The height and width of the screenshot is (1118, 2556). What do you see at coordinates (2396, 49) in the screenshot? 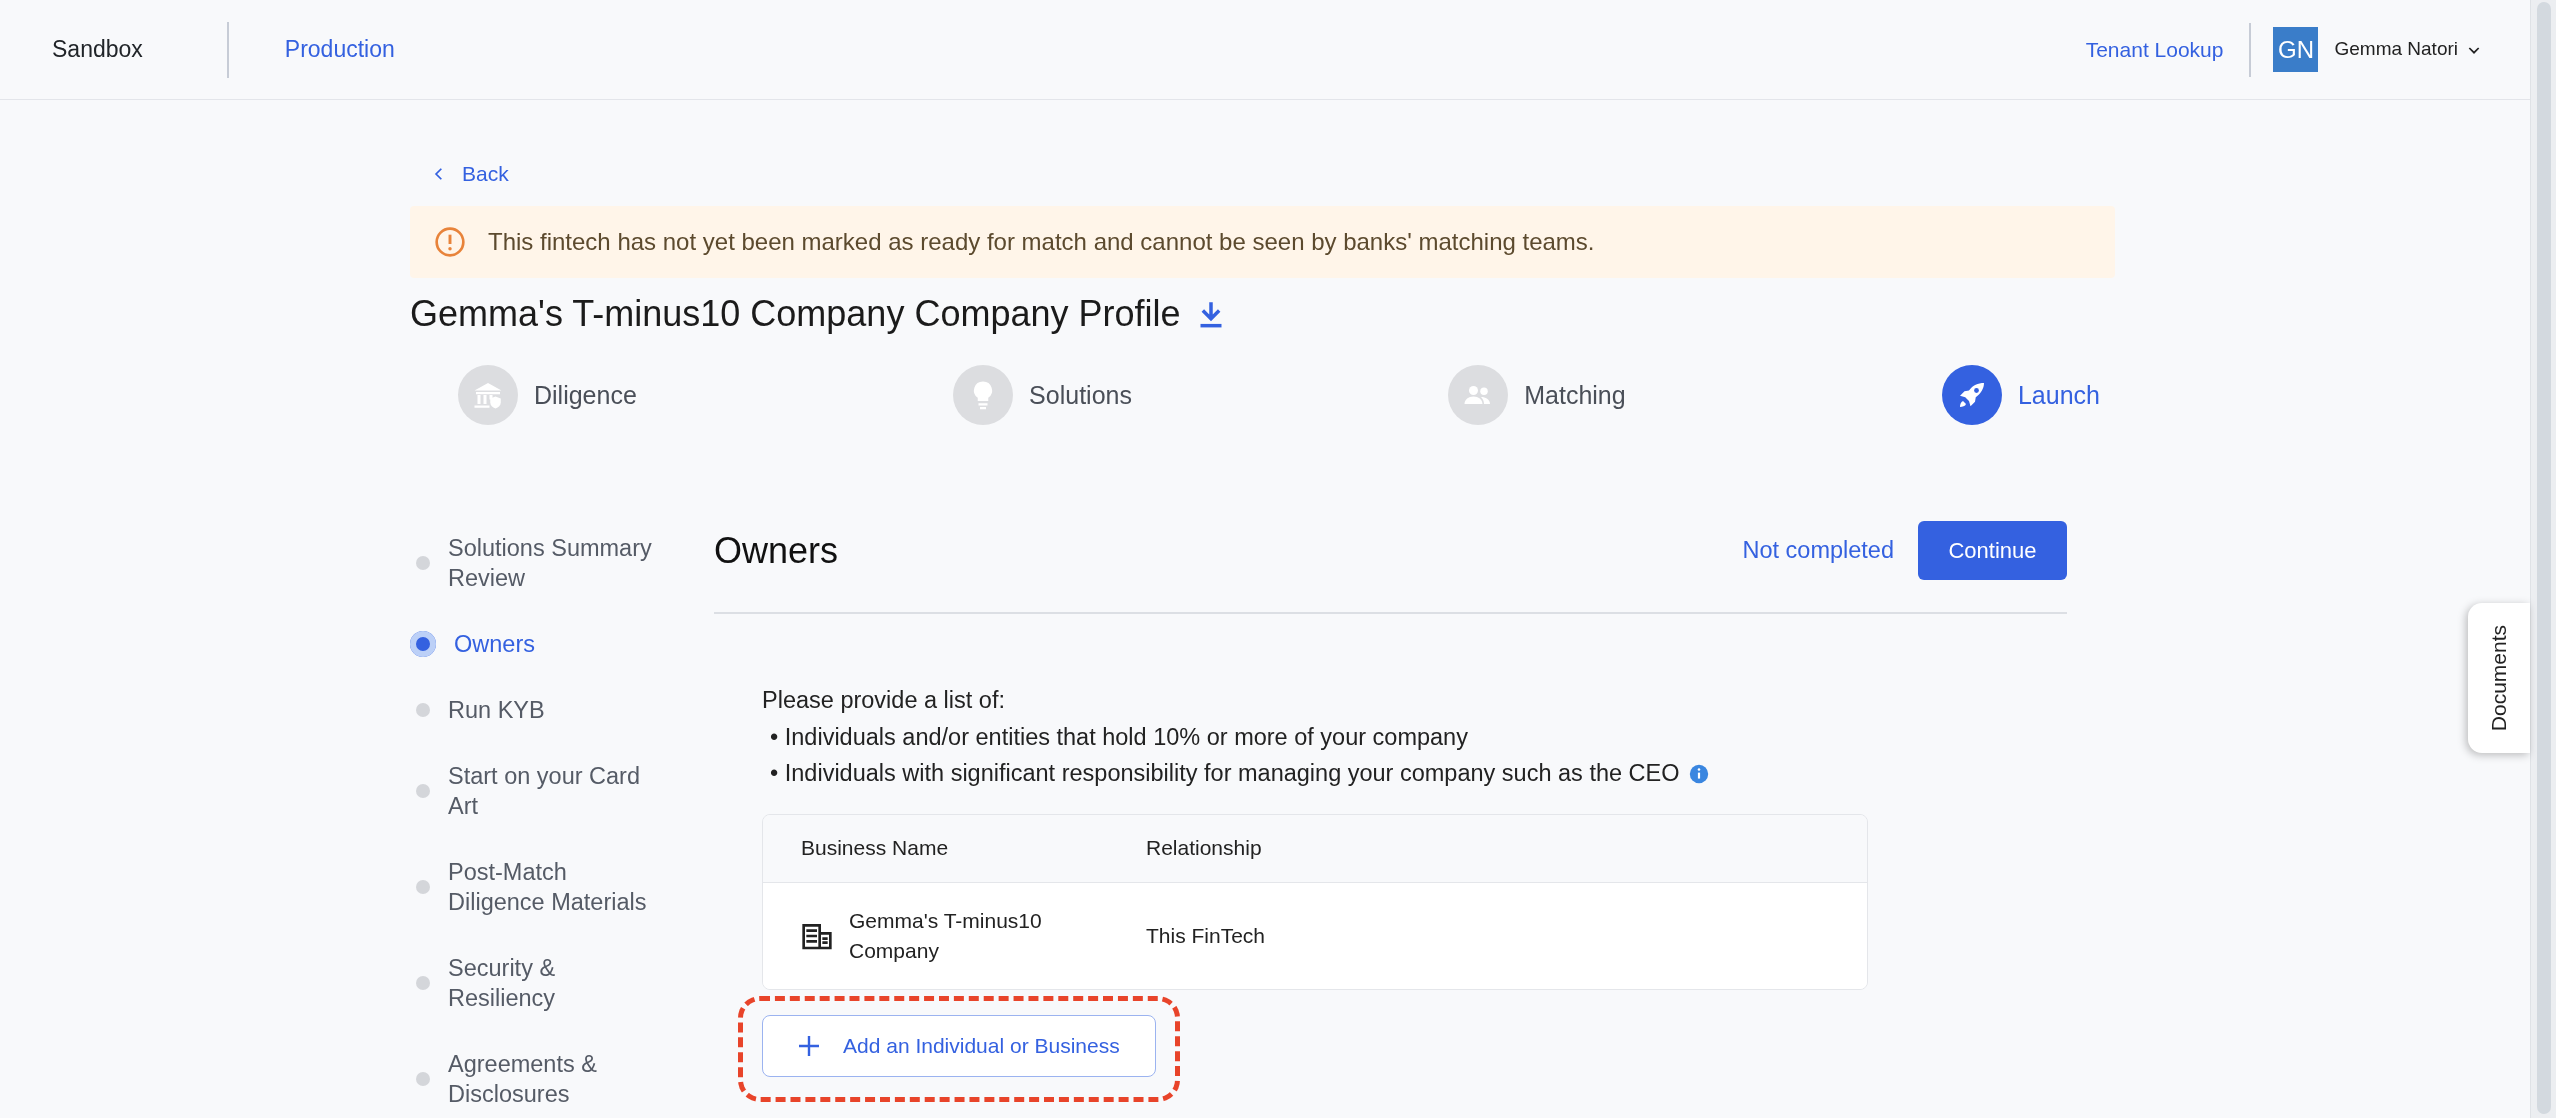
I see `user-name: Gemma Natori` at bounding box center [2396, 49].